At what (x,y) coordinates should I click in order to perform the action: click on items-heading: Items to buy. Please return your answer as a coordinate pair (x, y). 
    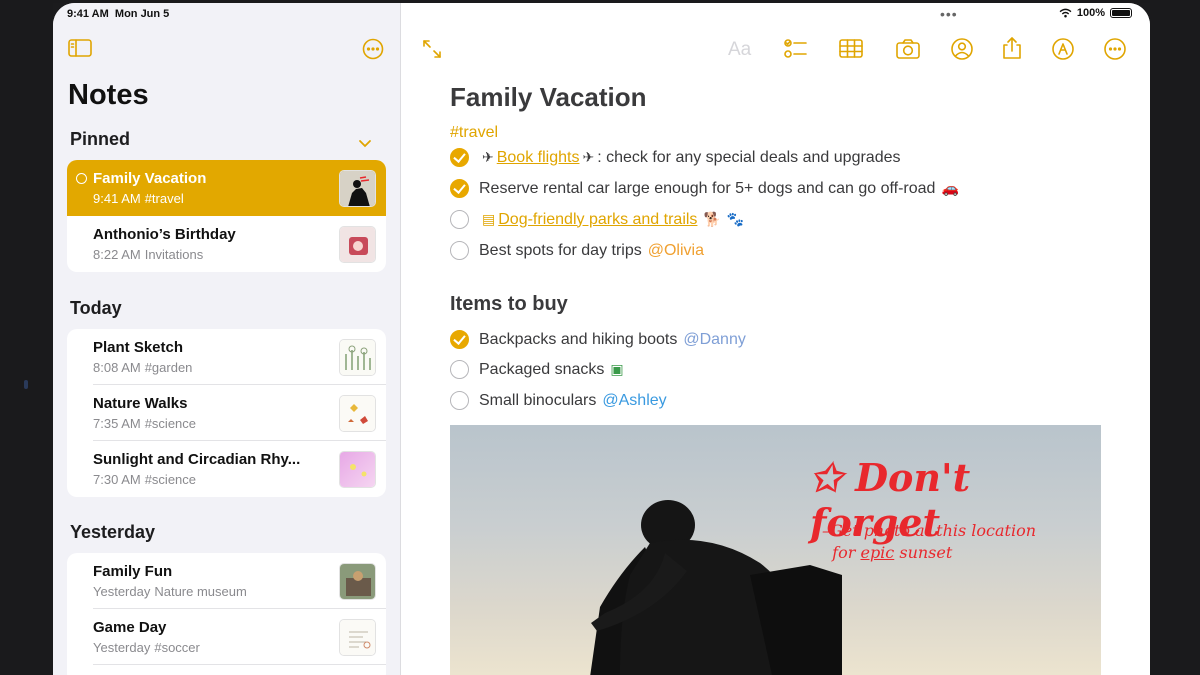
    Looking at the image, I should click on (509, 304).